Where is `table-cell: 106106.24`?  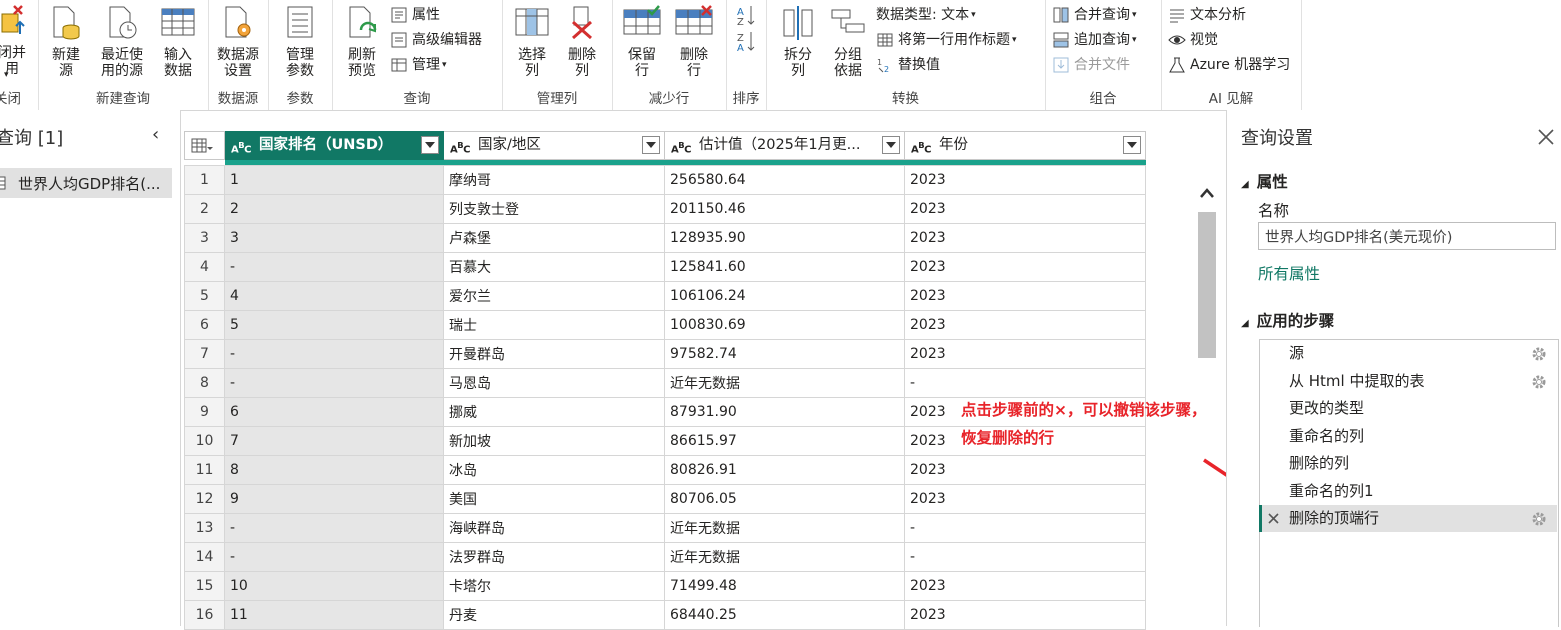 table-cell: 106106.24 is located at coordinates (784, 296).